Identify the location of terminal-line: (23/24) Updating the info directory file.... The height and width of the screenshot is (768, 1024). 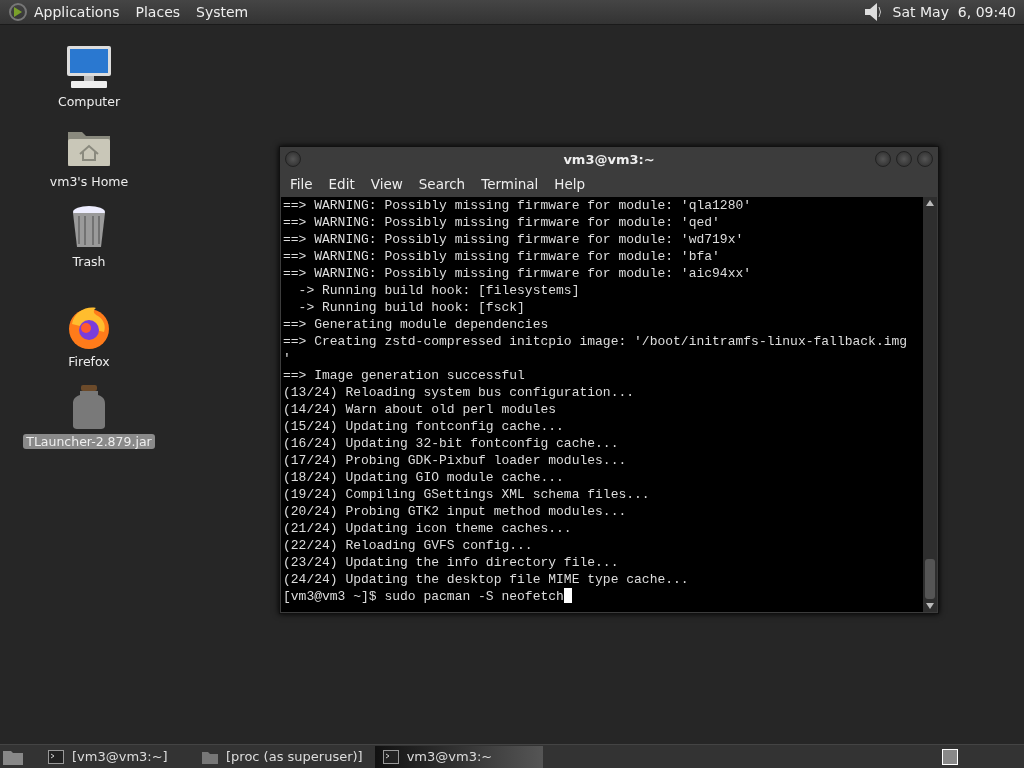
(451, 562).